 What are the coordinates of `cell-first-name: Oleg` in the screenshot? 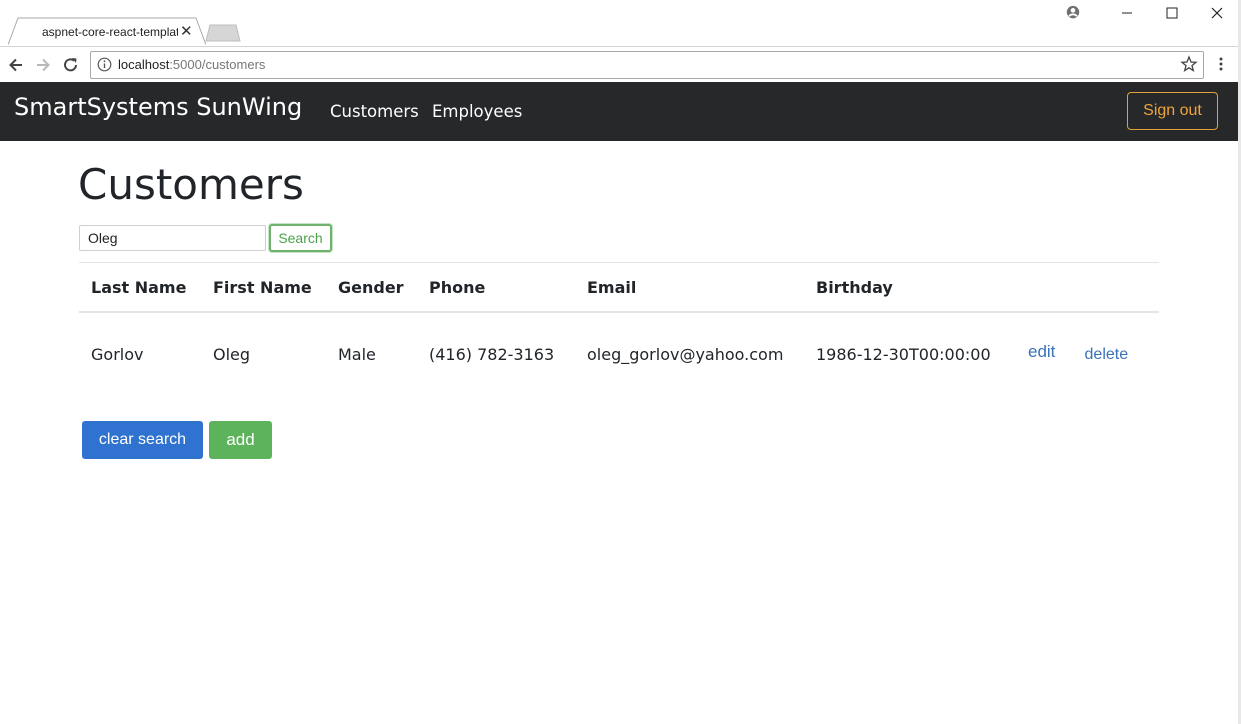 It's located at (232, 354).